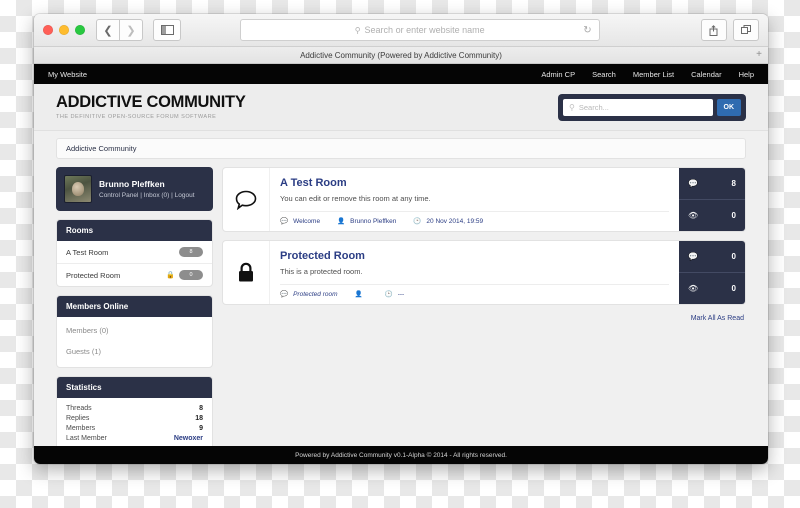 This screenshot has width=800, height=508. I want to click on sidebar-room-label: A Test Room, so click(87, 252).